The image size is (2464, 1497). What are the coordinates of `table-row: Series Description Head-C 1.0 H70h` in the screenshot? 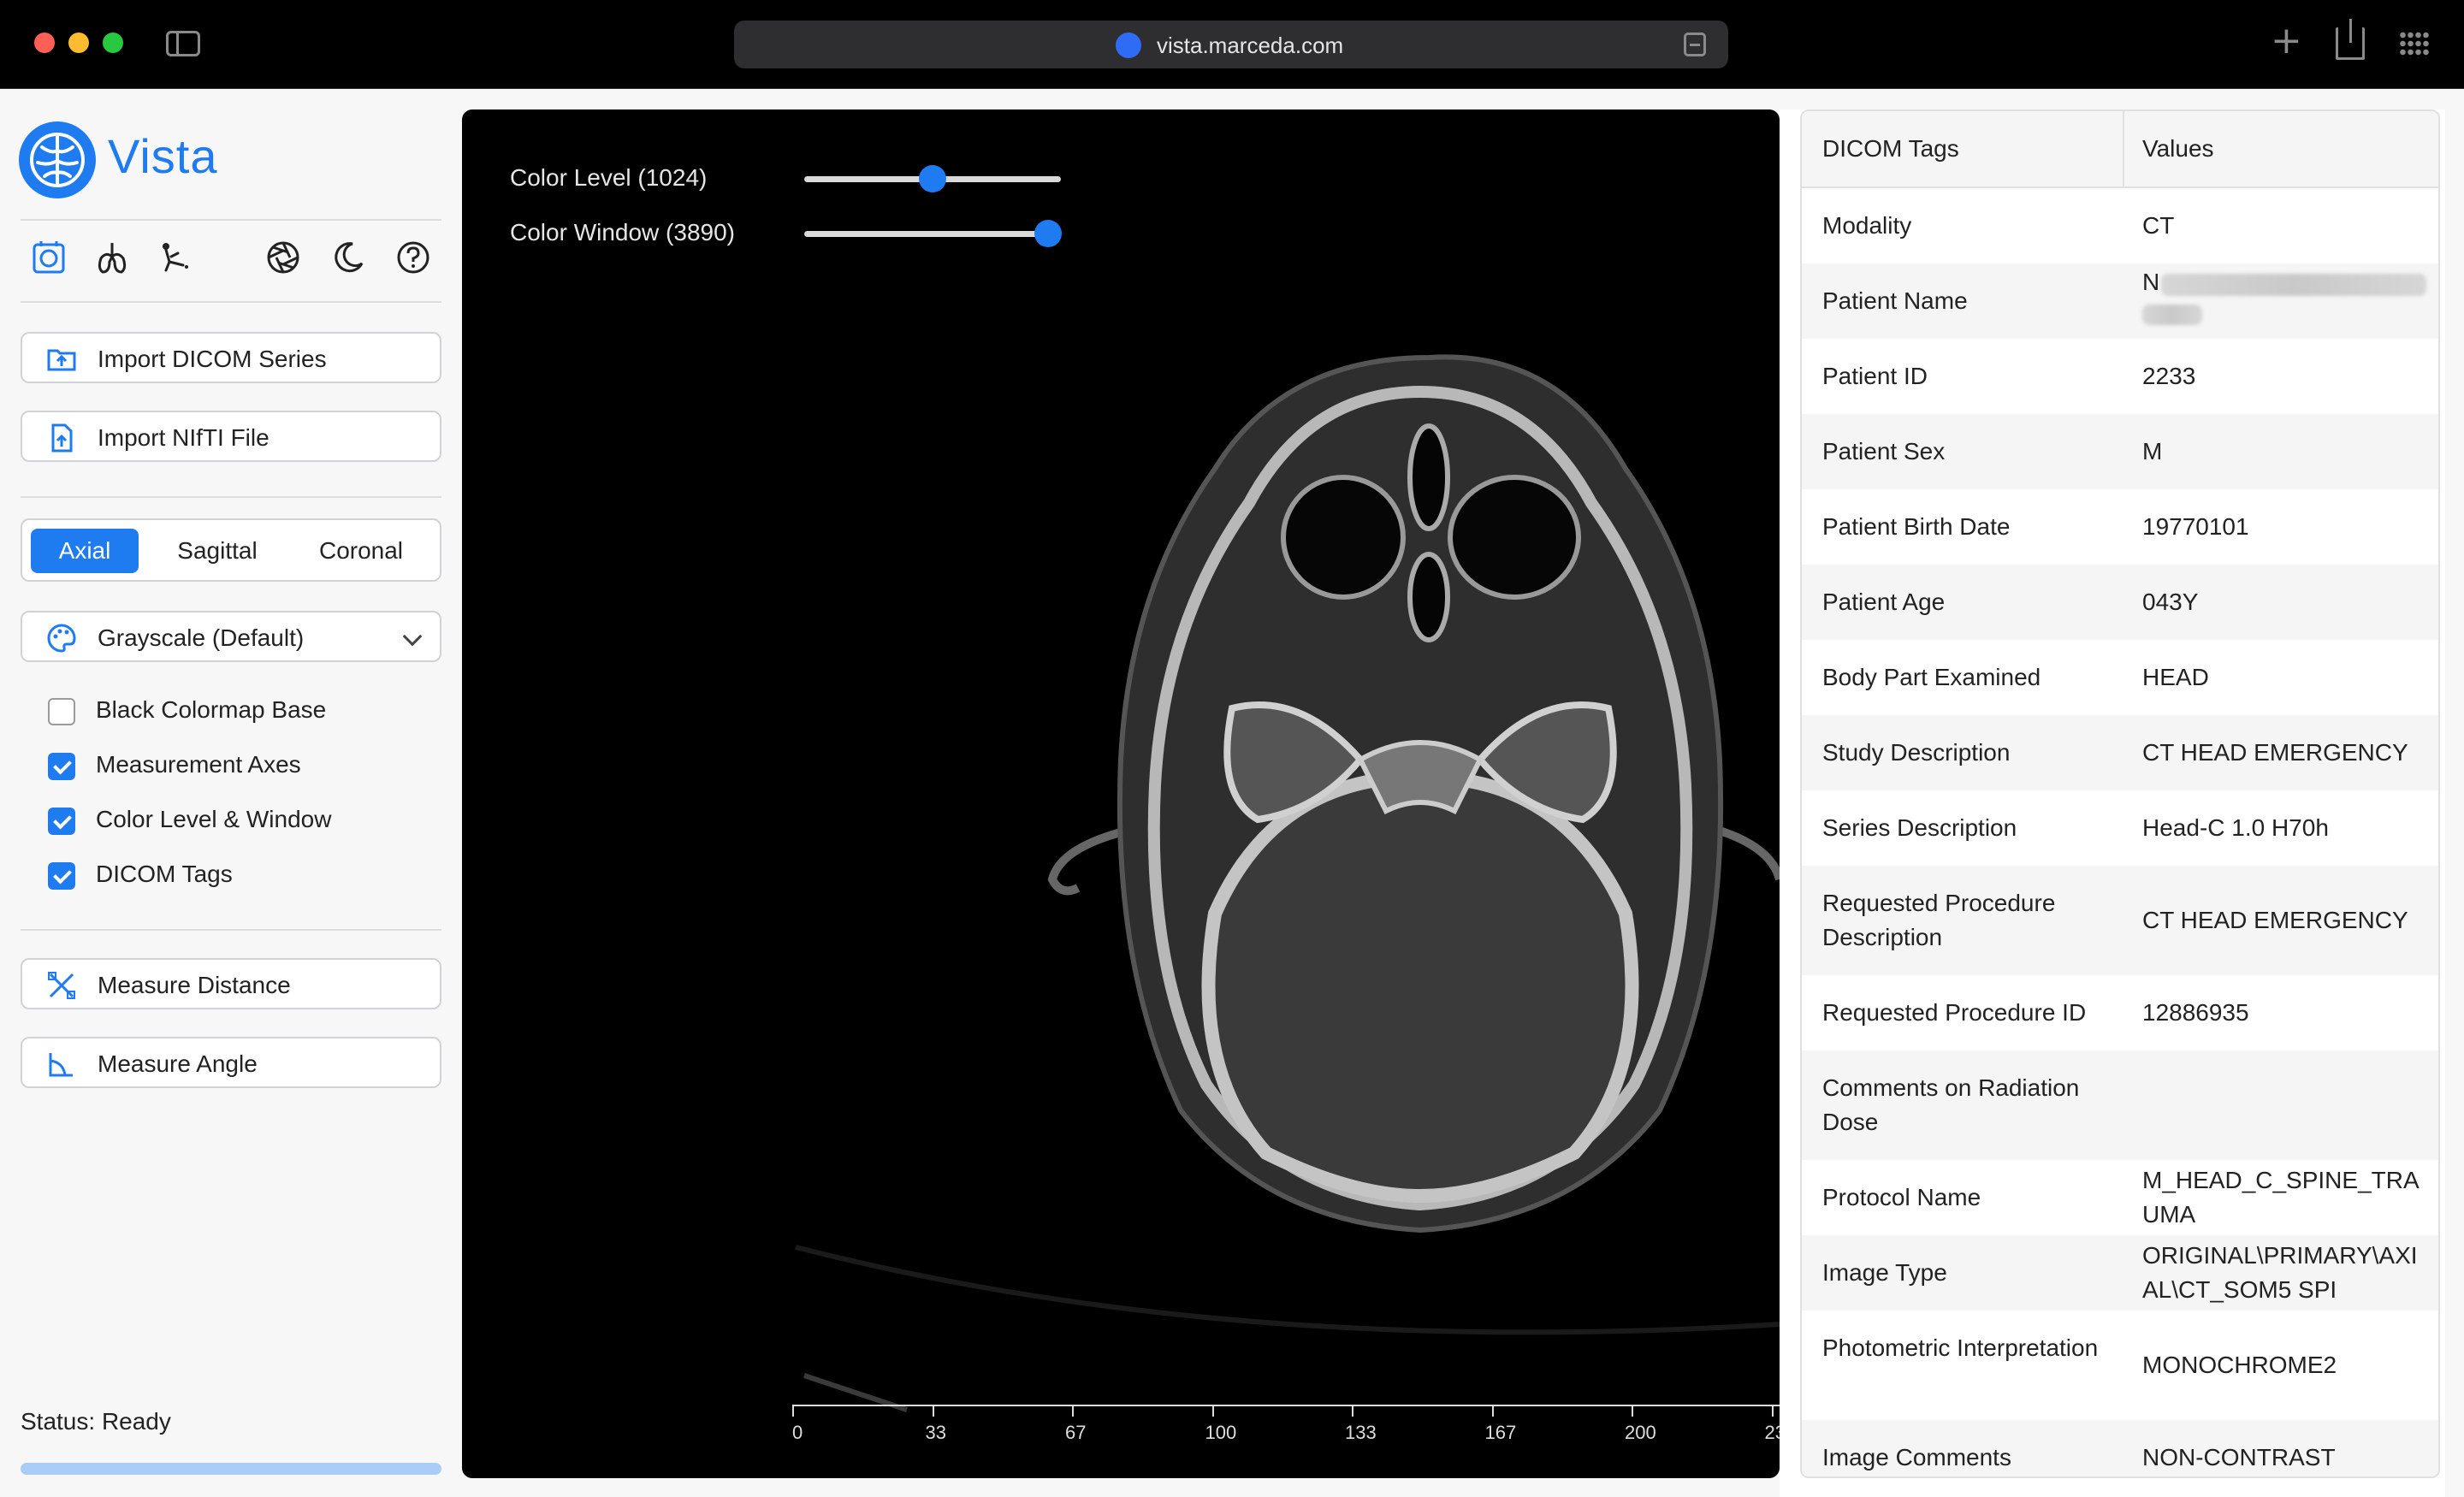 It's located at (2120, 828).